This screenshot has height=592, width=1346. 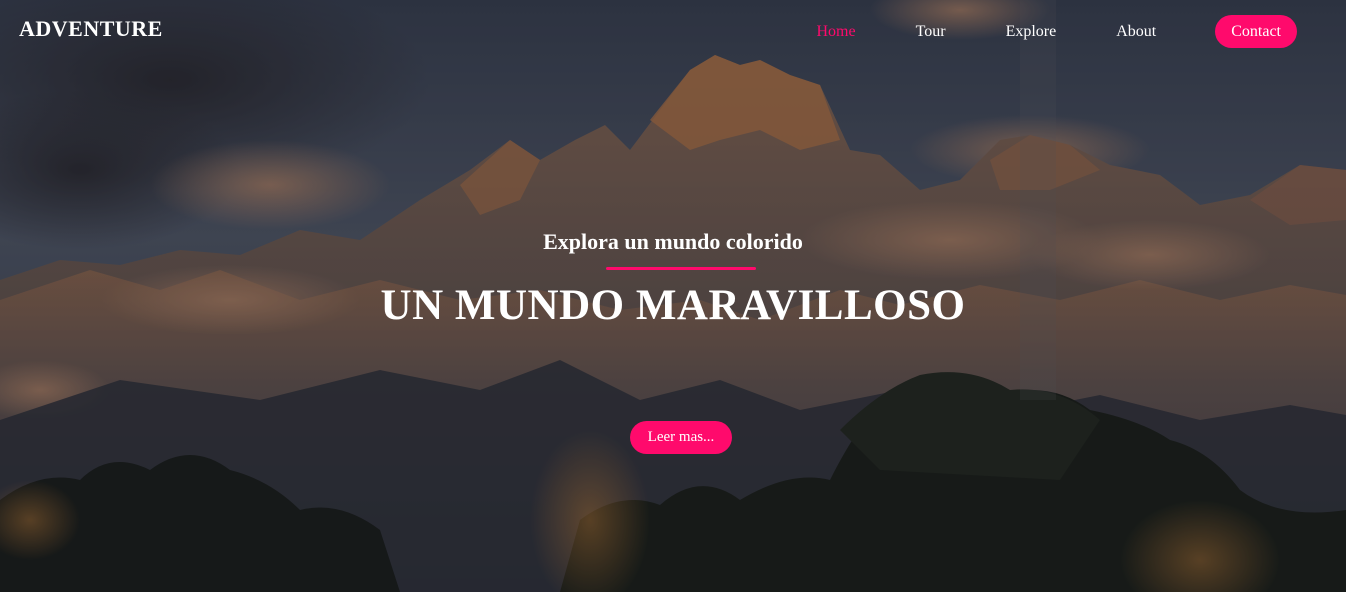 I want to click on nav-item-home: Home, so click(x=835, y=31).